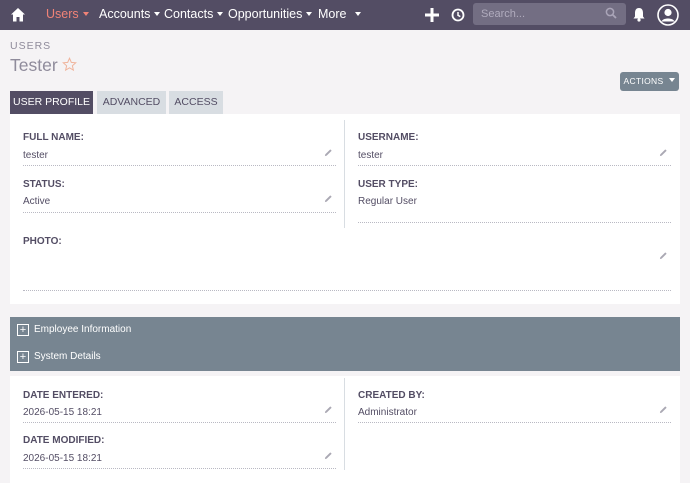 The height and width of the screenshot is (483, 690). What do you see at coordinates (388, 137) in the screenshot?
I see `username-label: USERNAME:` at bounding box center [388, 137].